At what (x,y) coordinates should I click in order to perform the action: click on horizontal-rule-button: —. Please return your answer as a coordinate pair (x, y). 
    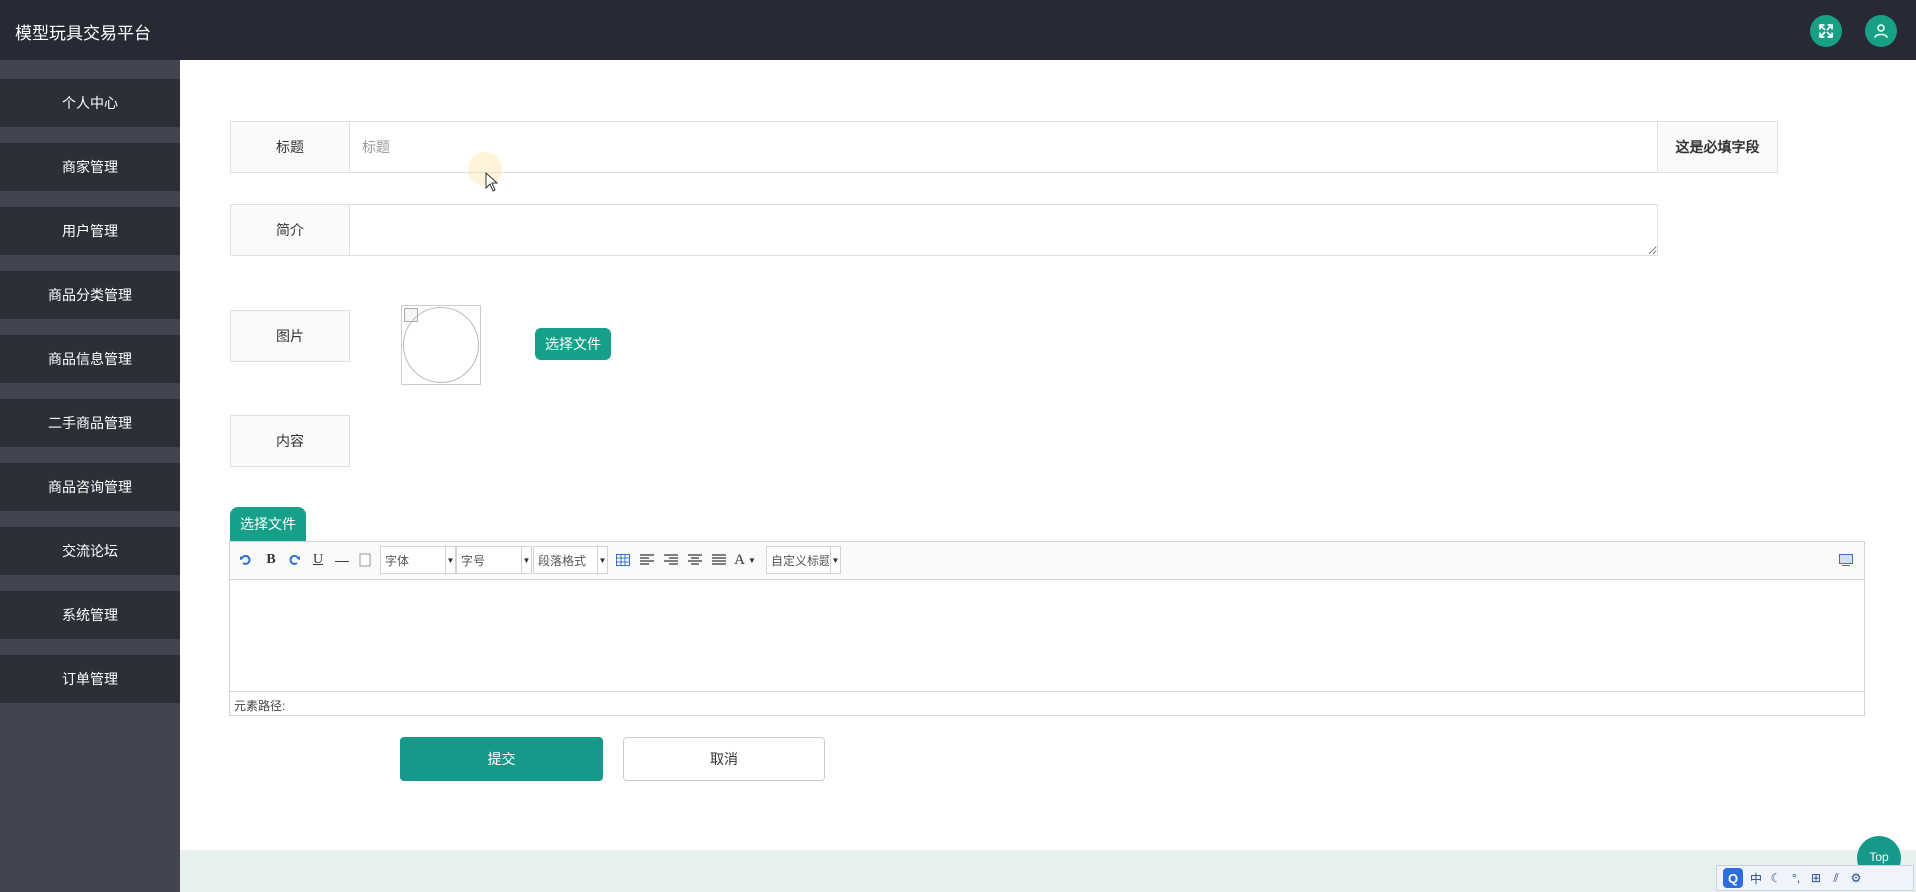
    Looking at the image, I should click on (342, 560).